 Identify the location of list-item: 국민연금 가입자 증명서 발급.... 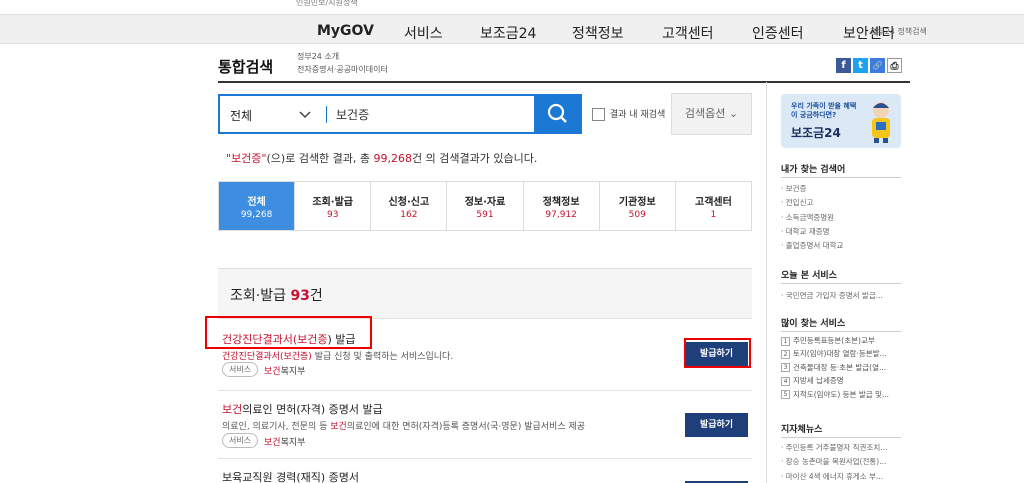
(832, 296).